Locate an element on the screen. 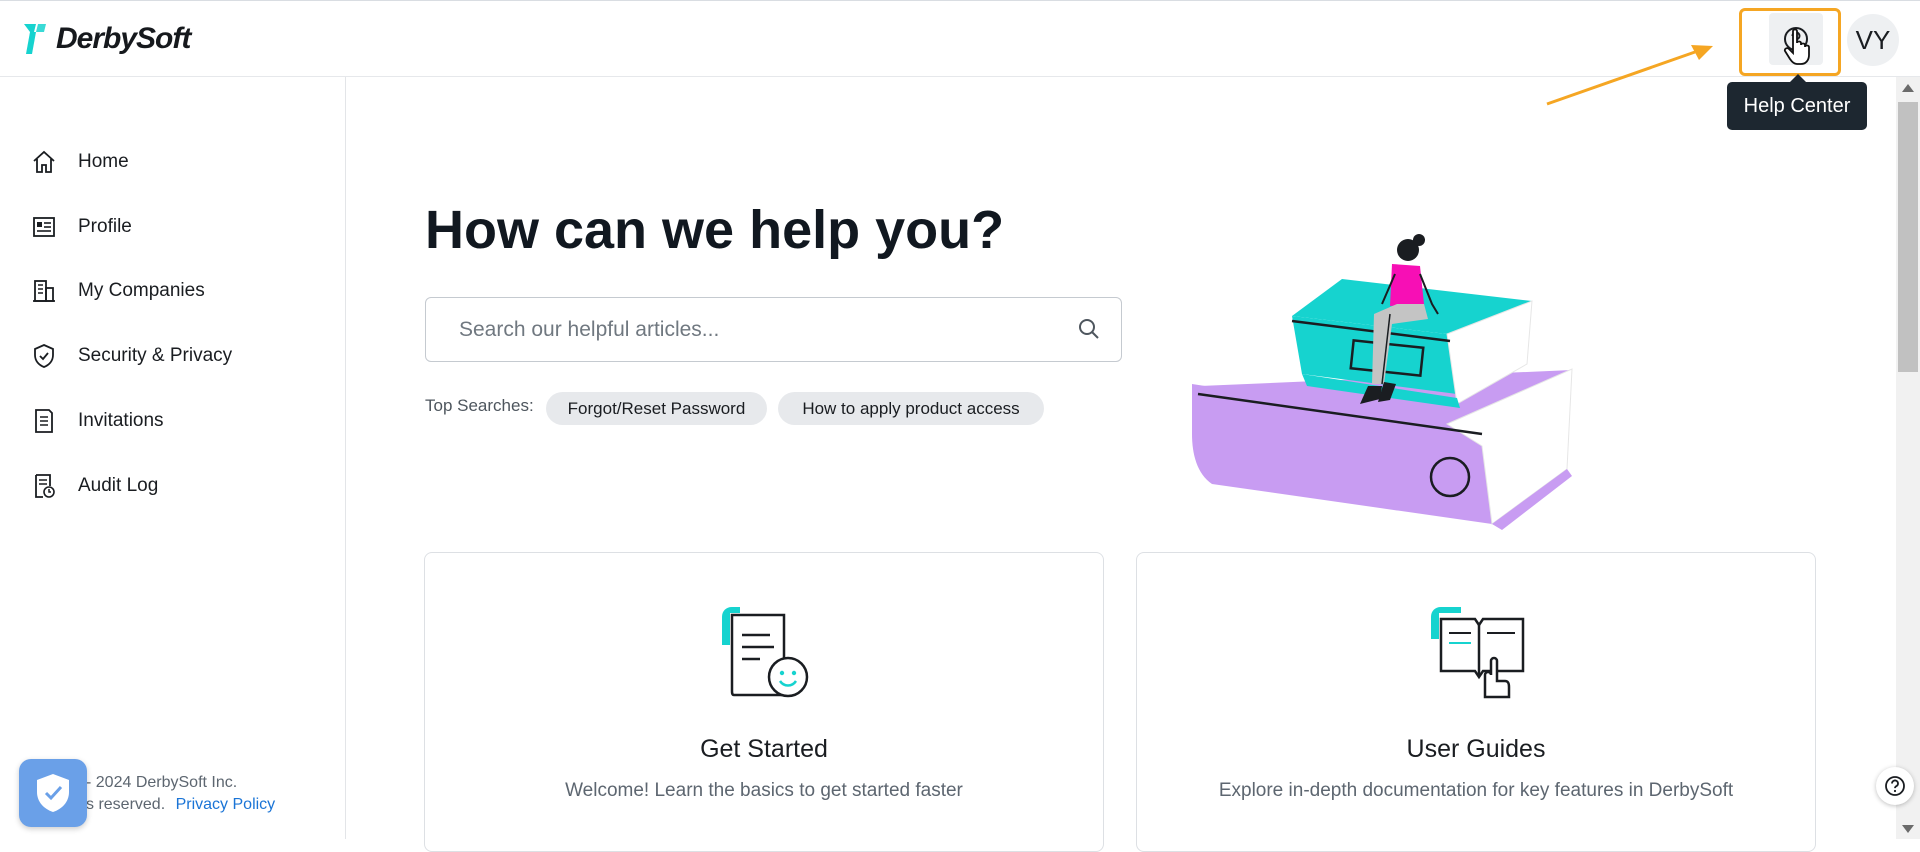 The image size is (1920, 852). document-list-icon is located at coordinates (44, 421).